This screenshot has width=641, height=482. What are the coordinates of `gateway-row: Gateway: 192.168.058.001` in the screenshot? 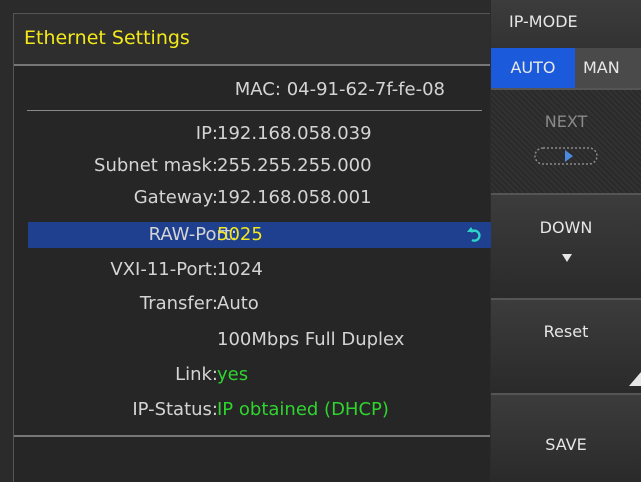 It's located at (252, 198).